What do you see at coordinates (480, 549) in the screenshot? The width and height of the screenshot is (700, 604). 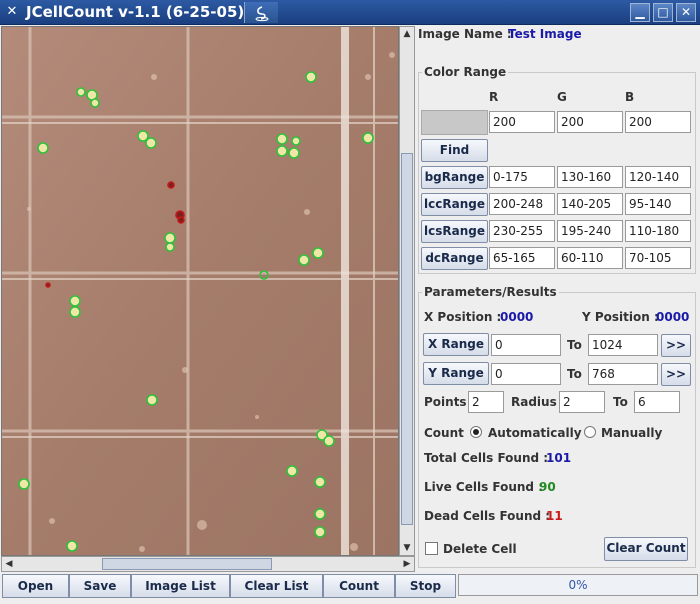 I see `delete-cell-label: Delete Cell` at bounding box center [480, 549].